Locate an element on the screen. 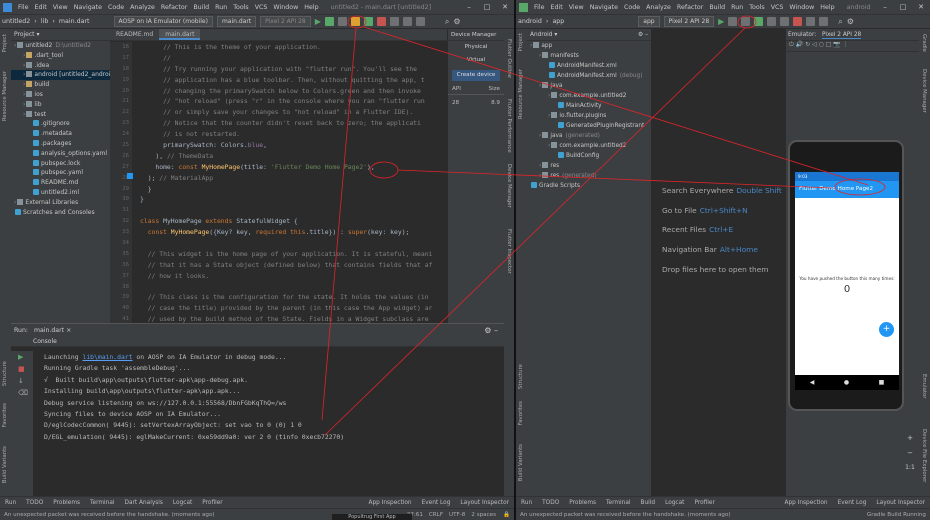 The image size is (930, 520). nav-back-icon: ◀ is located at coordinates (812, 382).